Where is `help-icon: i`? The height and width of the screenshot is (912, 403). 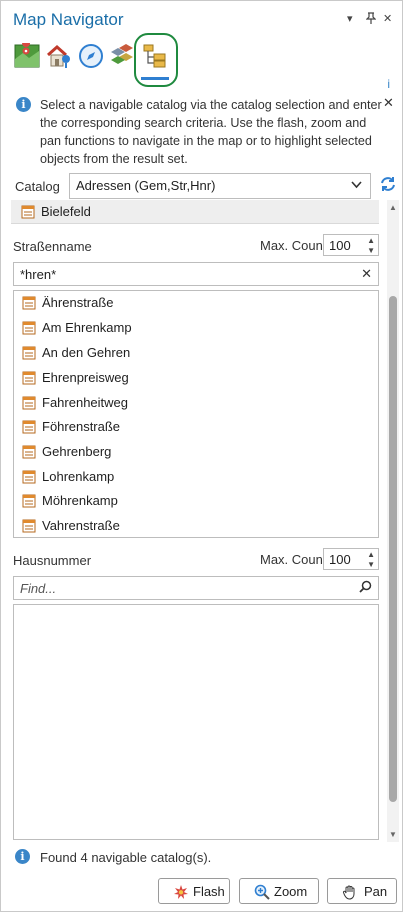
help-icon: i is located at coordinates (388, 84).